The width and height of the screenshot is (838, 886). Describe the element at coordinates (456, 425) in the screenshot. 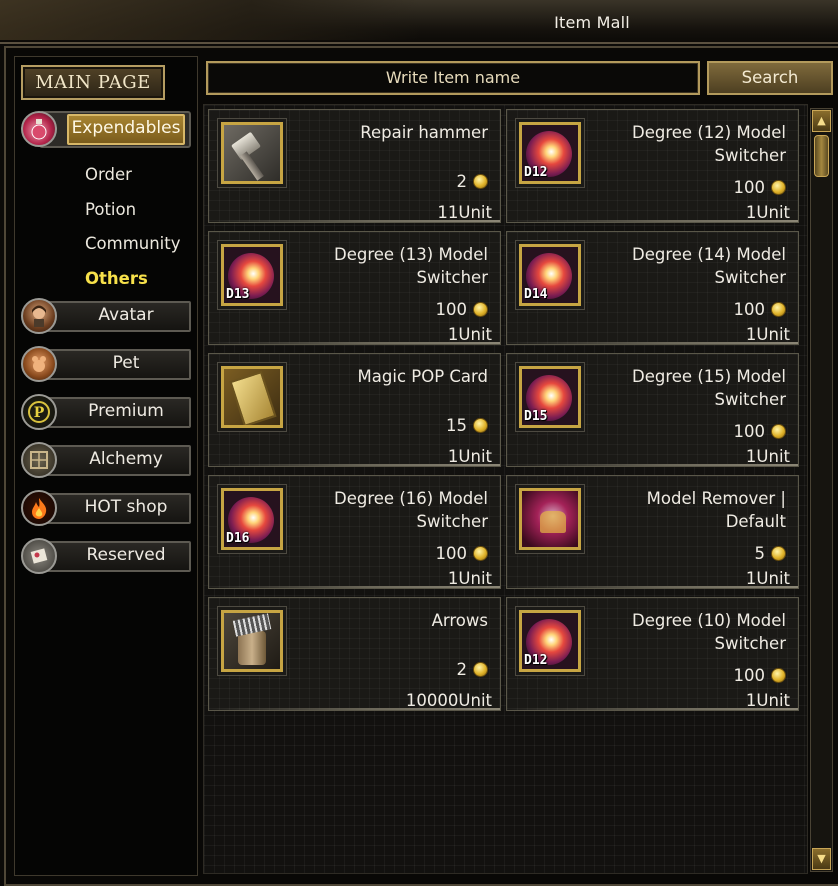

I see `item-price-value: 15` at that location.